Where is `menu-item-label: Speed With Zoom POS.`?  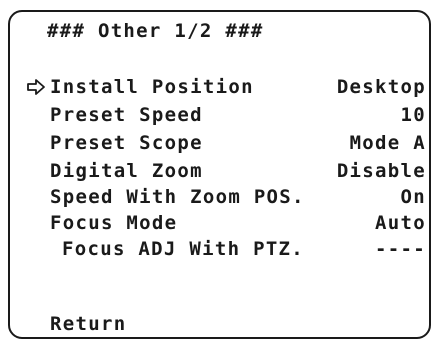
menu-item-label: Speed With Zoom POS. is located at coordinates (177, 197).